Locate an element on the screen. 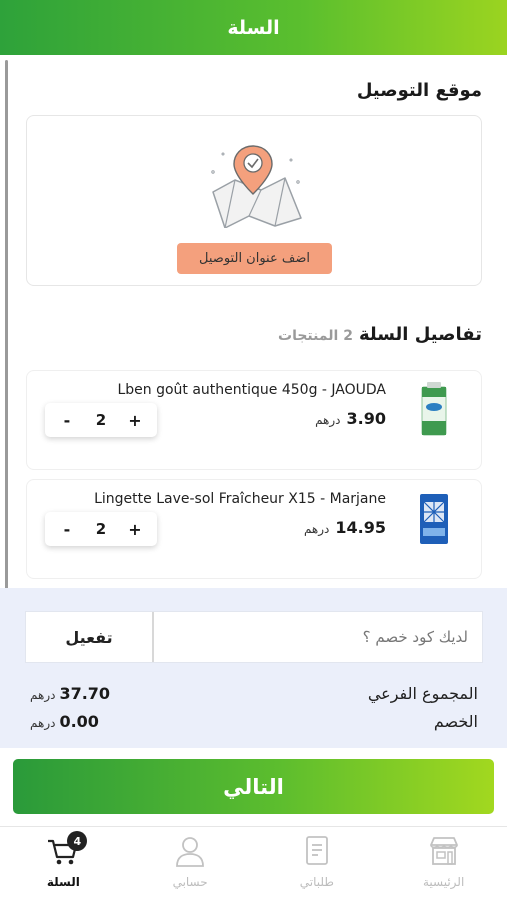 The height and width of the screenshot is (900, 507). cart-section-title: تفاصيل السلة is located at coordinates (420, 334).